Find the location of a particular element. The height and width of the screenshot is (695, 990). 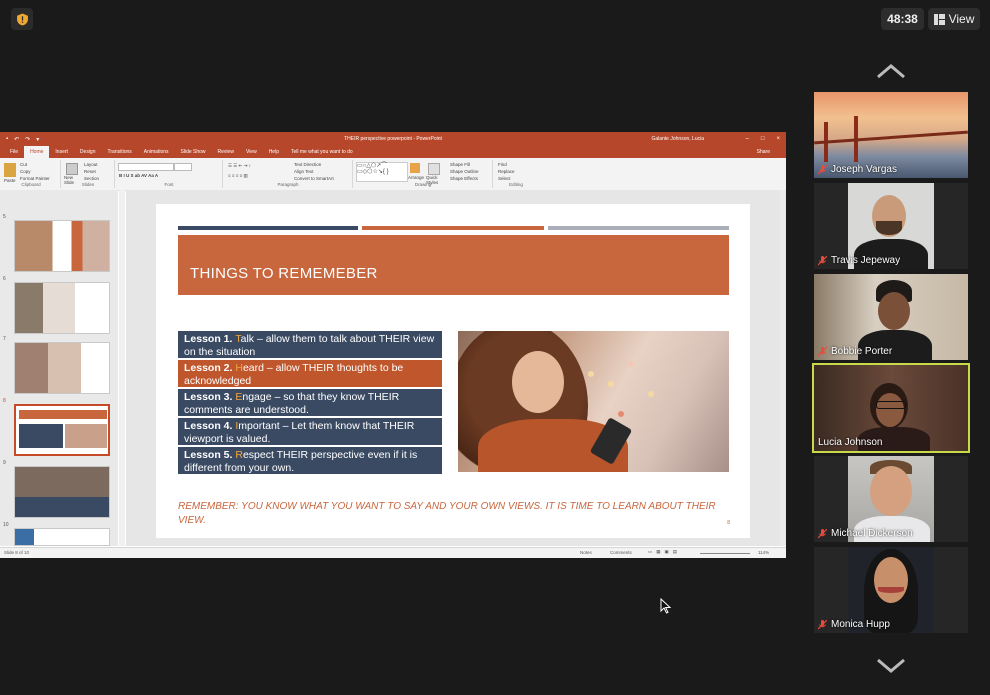

zoom-level: 114% is located at coordinates (763, 552).